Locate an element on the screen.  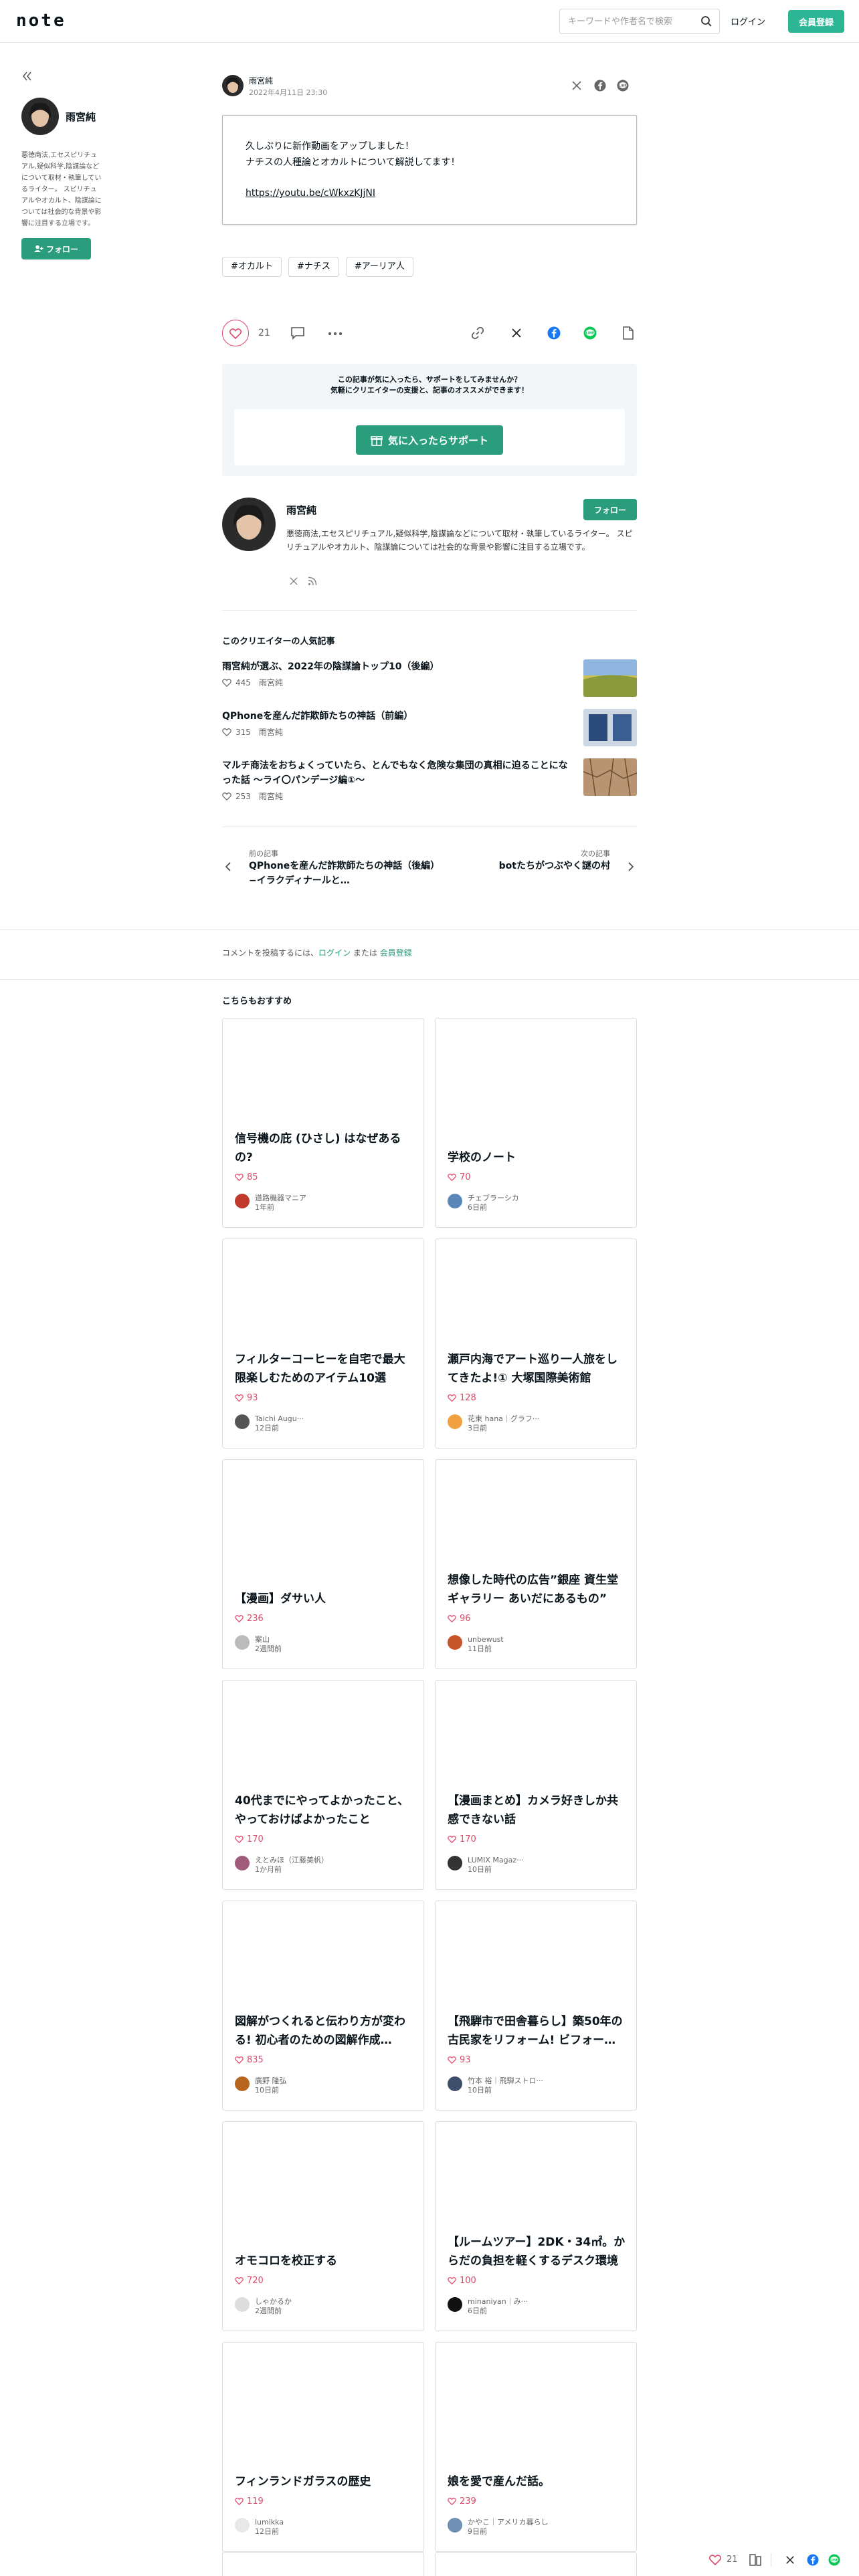
tag-nazis: #ナチス is located at coordinates (313, 267).